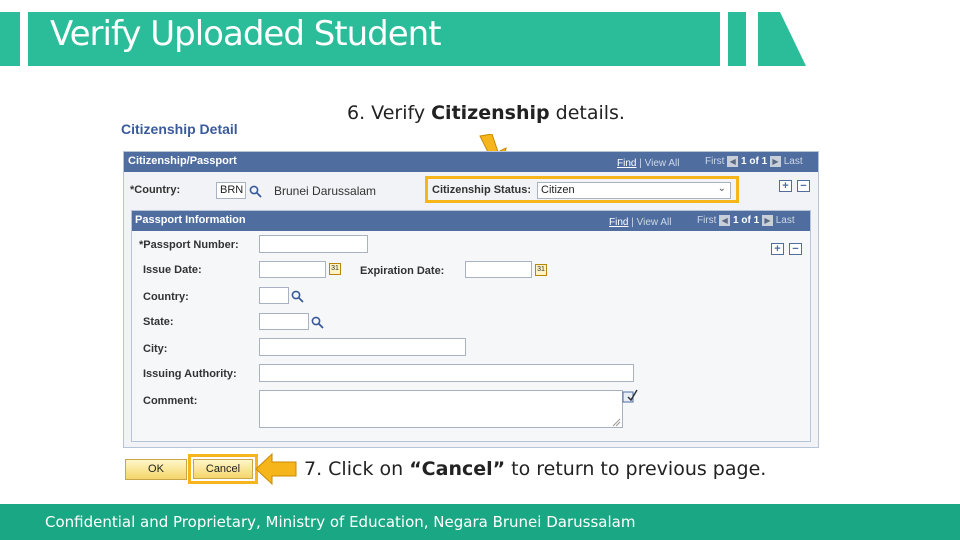 This screenshot has height=540, width=960. Describe the element at coordinates (634, 190) in the screenshot. I see `citizenship-status-select: Citizen ⌄` at that location.